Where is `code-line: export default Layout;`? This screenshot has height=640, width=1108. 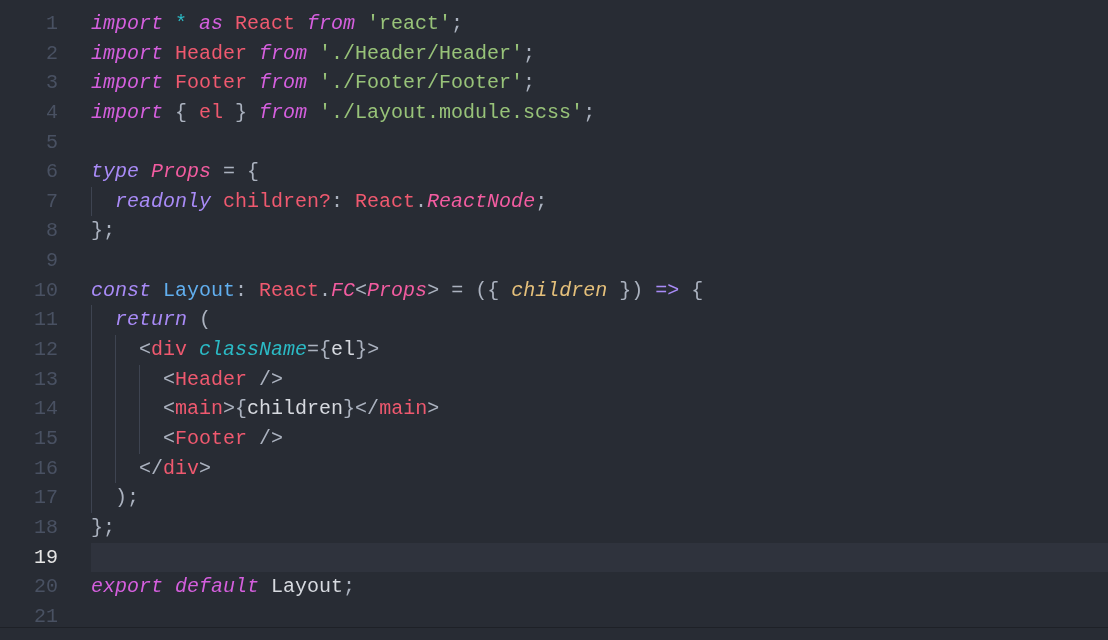
code-line: export default Layout; is located at coordinates (223, 587).